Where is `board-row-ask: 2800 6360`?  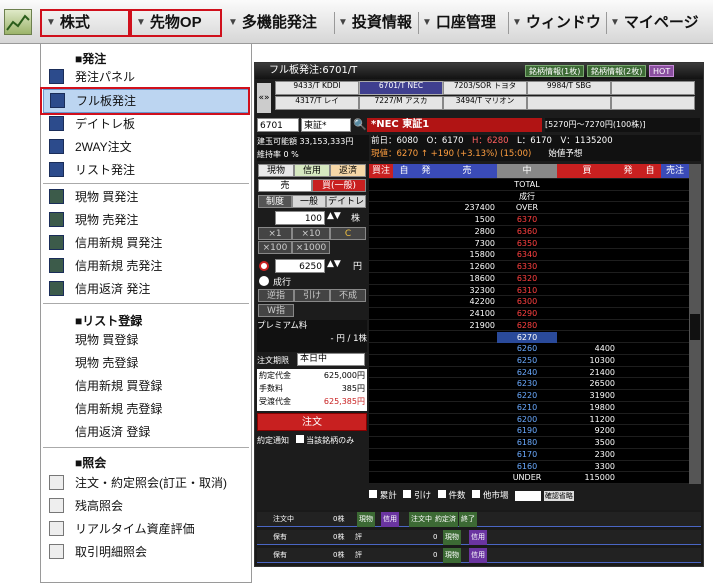 board-row-ask: 2800 6360 is located at coordinates (529, 232).